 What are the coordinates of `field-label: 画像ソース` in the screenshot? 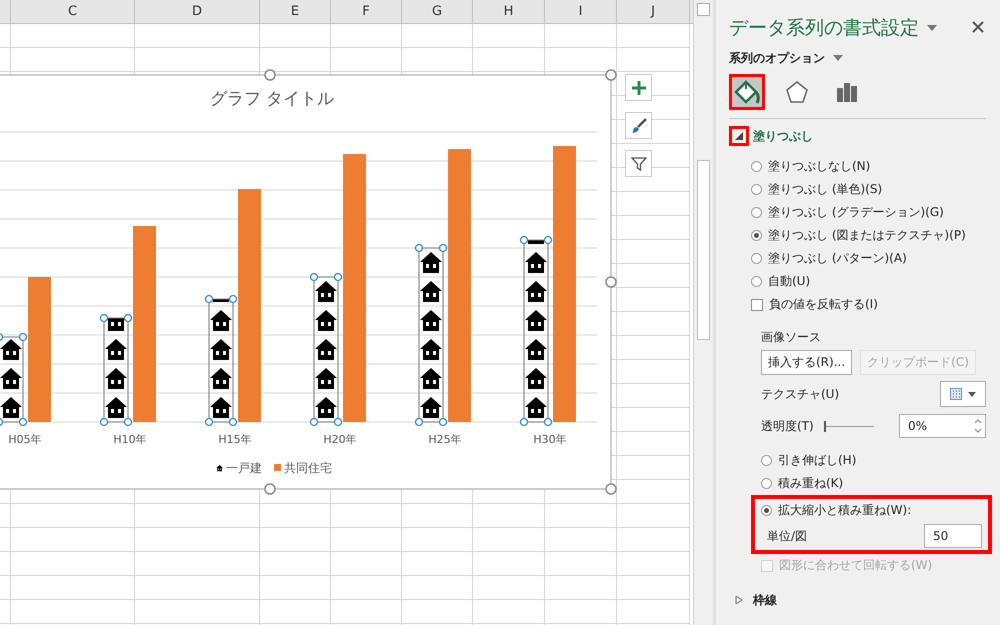 It's located at (791, 337).